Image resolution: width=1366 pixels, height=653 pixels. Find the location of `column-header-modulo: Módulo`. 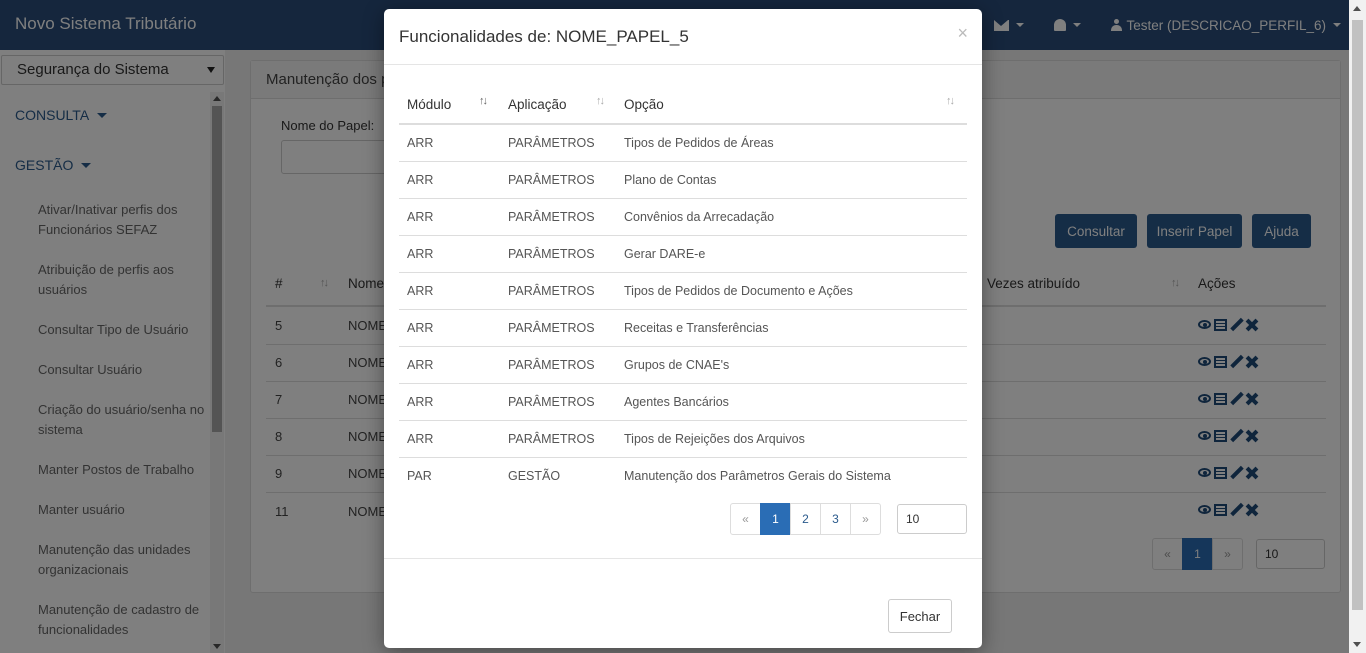

column-header-modulo: Módulo is located at coordinates (429, 104).